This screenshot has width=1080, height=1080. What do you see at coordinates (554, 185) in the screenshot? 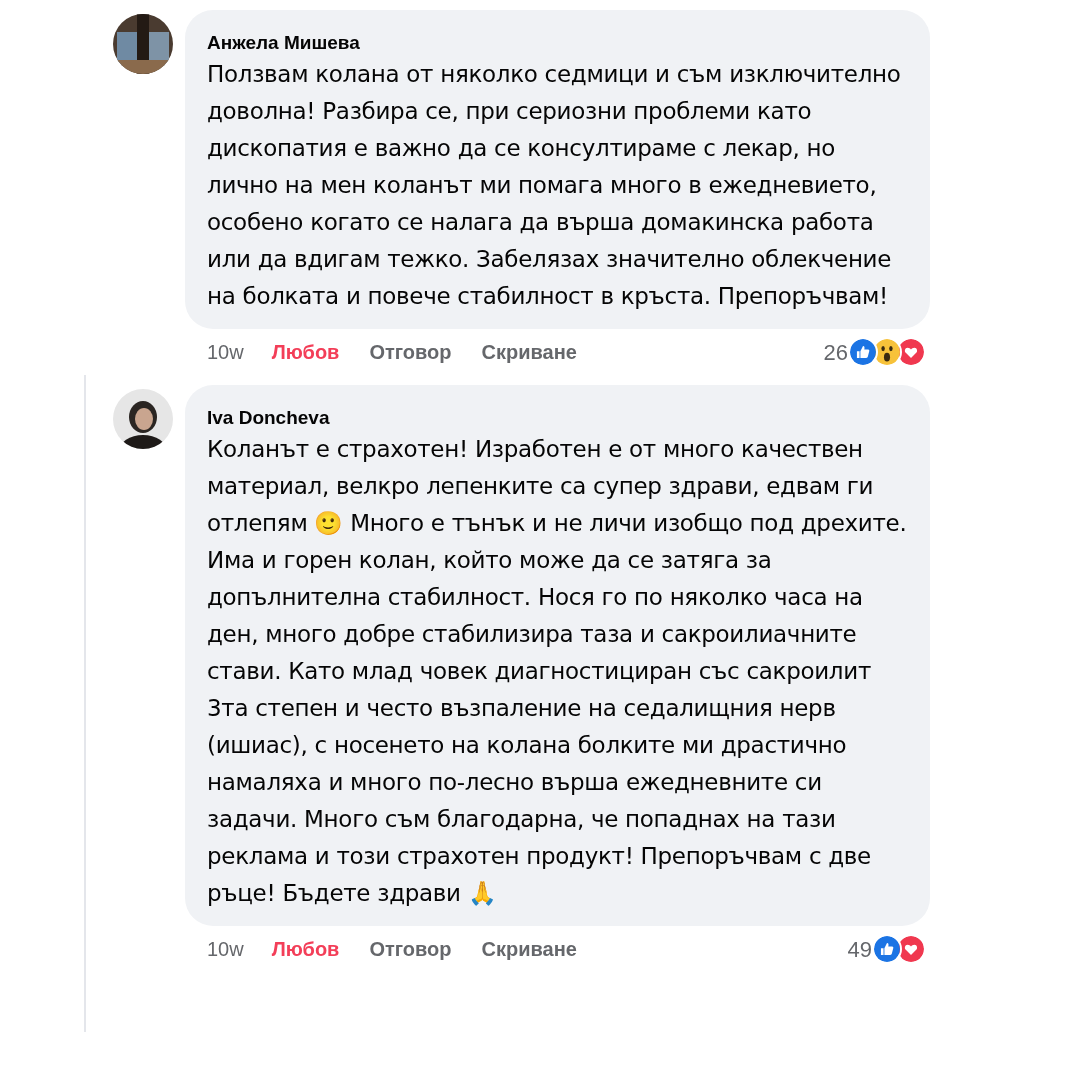
I see `comment-text: Ползвам колана от няколко седмици и съм изключително доволна! Разбира се, при сериозни проблеми като дископатия е важно да се консултираме с лекар, но лично на мен коланът ми помага много в ежедневието, особено когато се налага да върша домакинска работа или да вдигам тежко. Забелязах значително облекчение на болката и повече стабилност в кръста. Препоръчвам!` at bounding box center [554, 185].